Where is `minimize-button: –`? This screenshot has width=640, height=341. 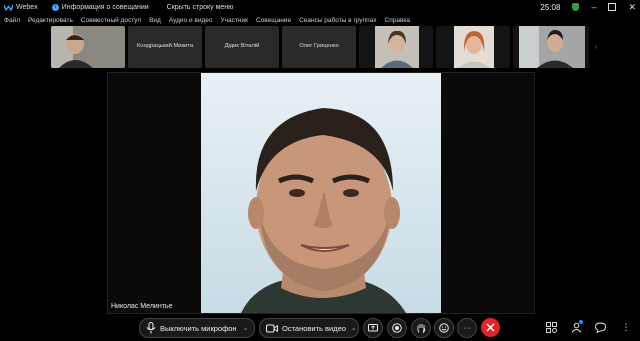 minimize-button: – is located at coordinates (593, 7).